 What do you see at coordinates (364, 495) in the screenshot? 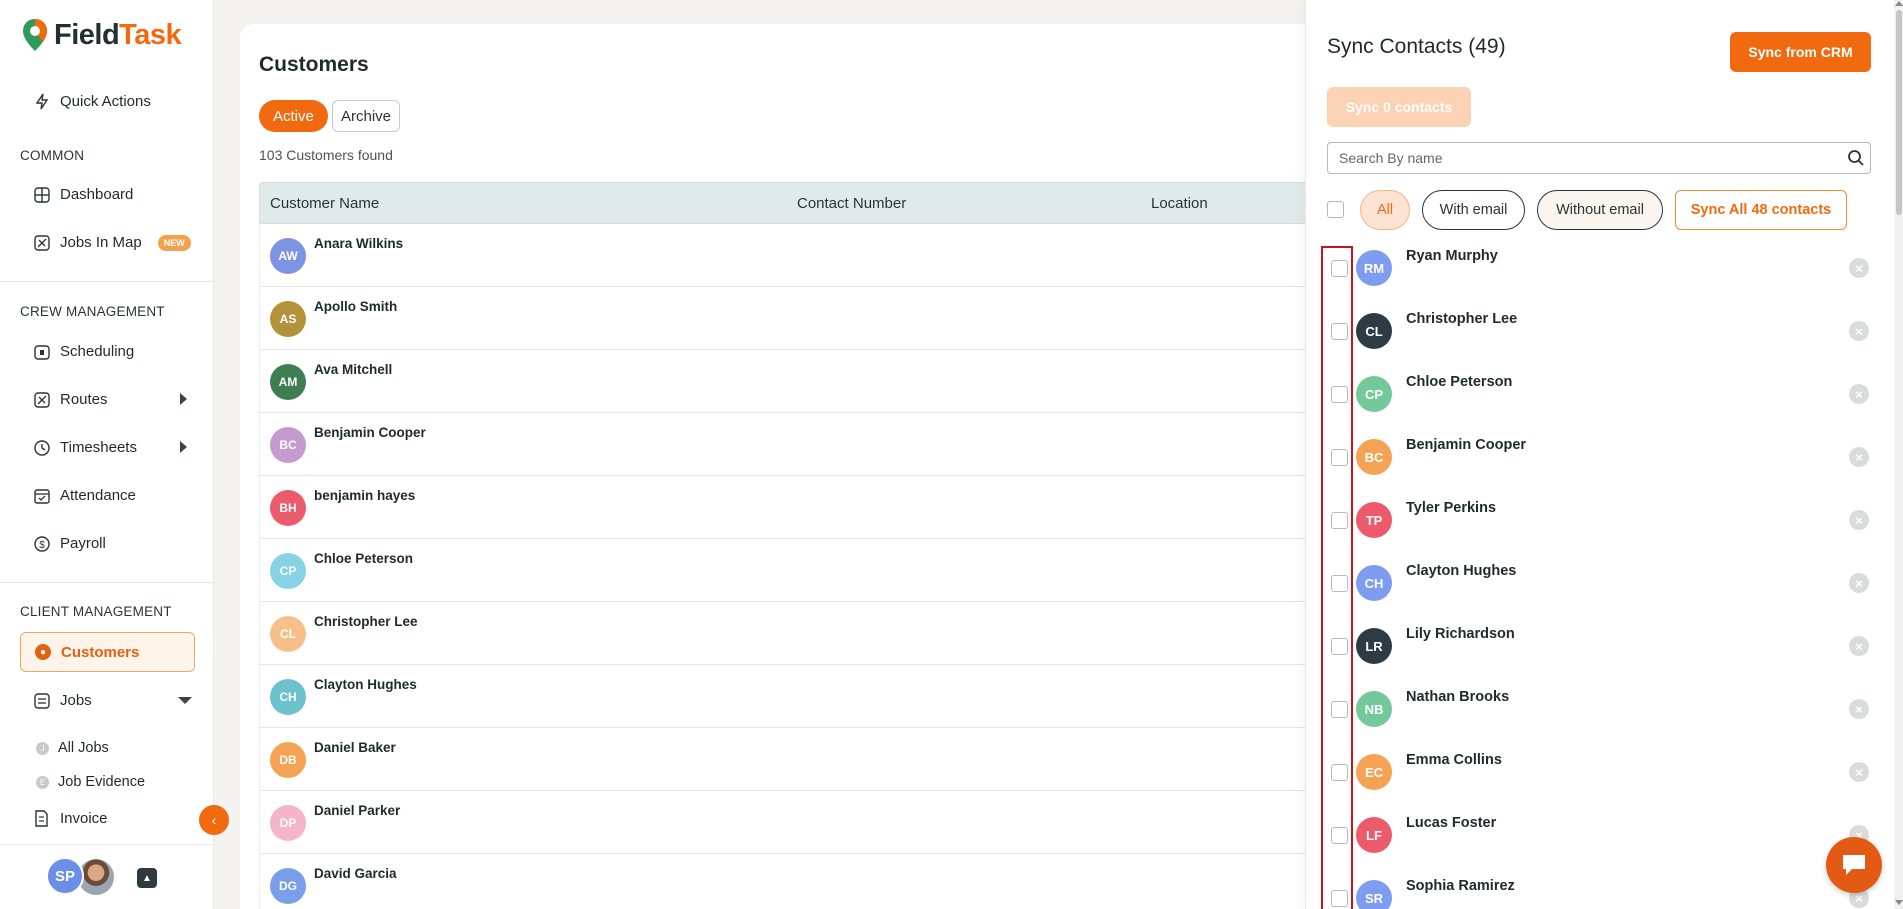
I see `customer-name: benjamin hayes` at bounding box center [364, 495].